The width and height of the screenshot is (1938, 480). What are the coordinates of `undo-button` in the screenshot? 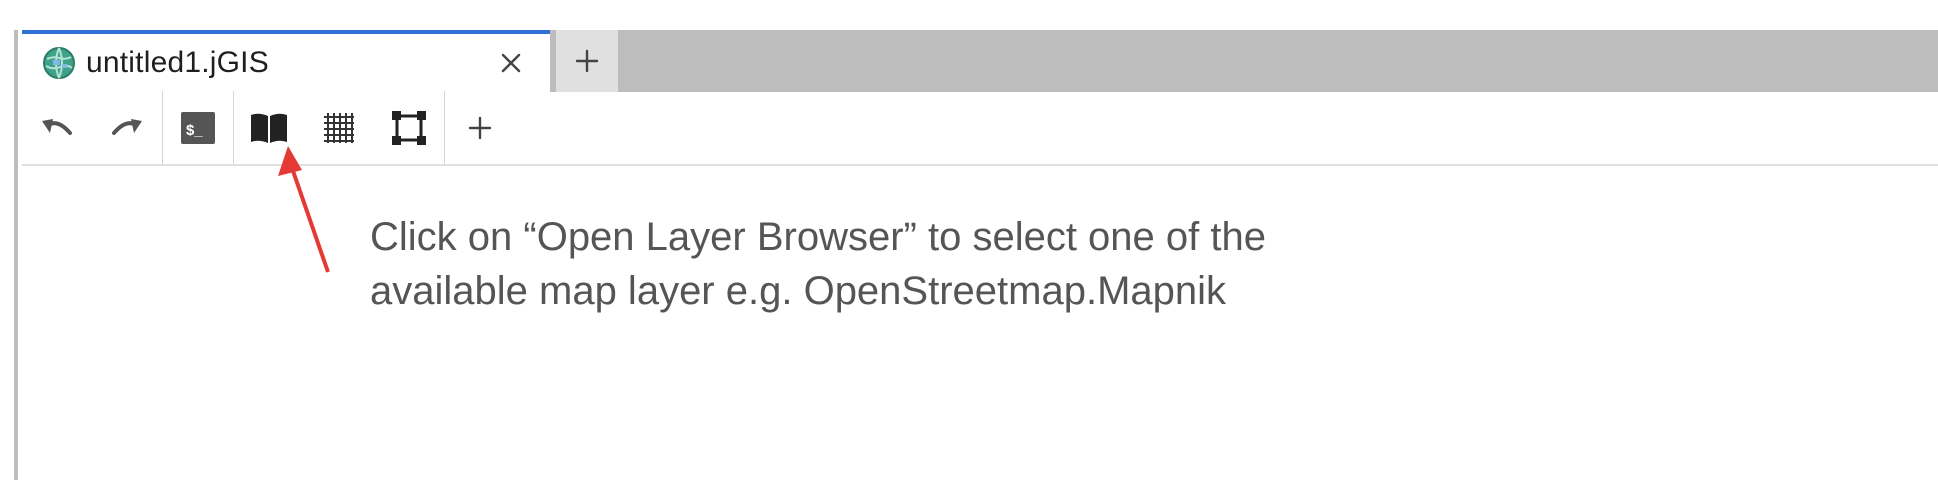 It's located at (57, 128).